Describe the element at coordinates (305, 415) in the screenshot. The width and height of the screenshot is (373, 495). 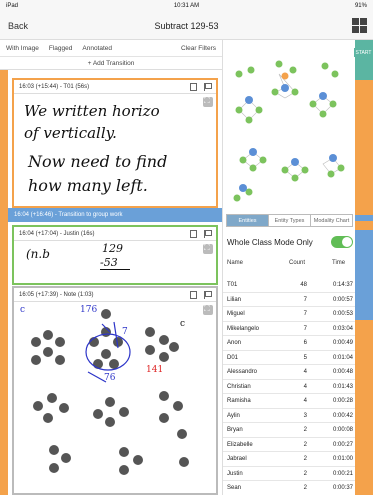
I see `row-count: 3` at that location.